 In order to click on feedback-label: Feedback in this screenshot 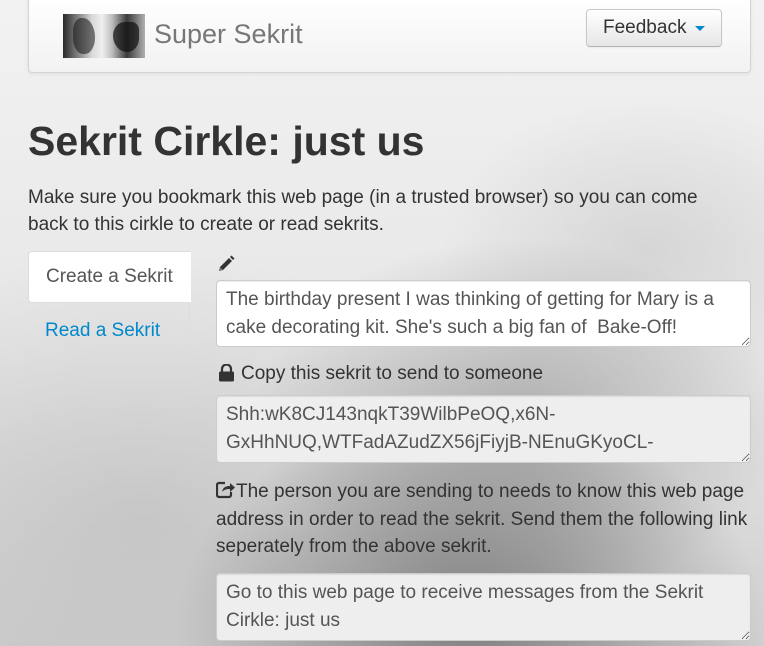, I will do `click(645, 27)`.